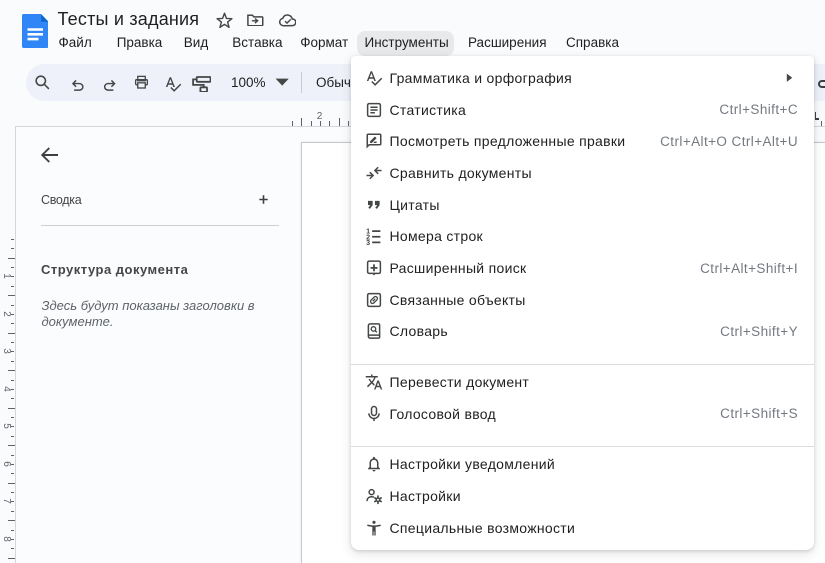  Describe the element at coordinates (368, 242) in the screenshot. I see `svg-text: 3` at that location.